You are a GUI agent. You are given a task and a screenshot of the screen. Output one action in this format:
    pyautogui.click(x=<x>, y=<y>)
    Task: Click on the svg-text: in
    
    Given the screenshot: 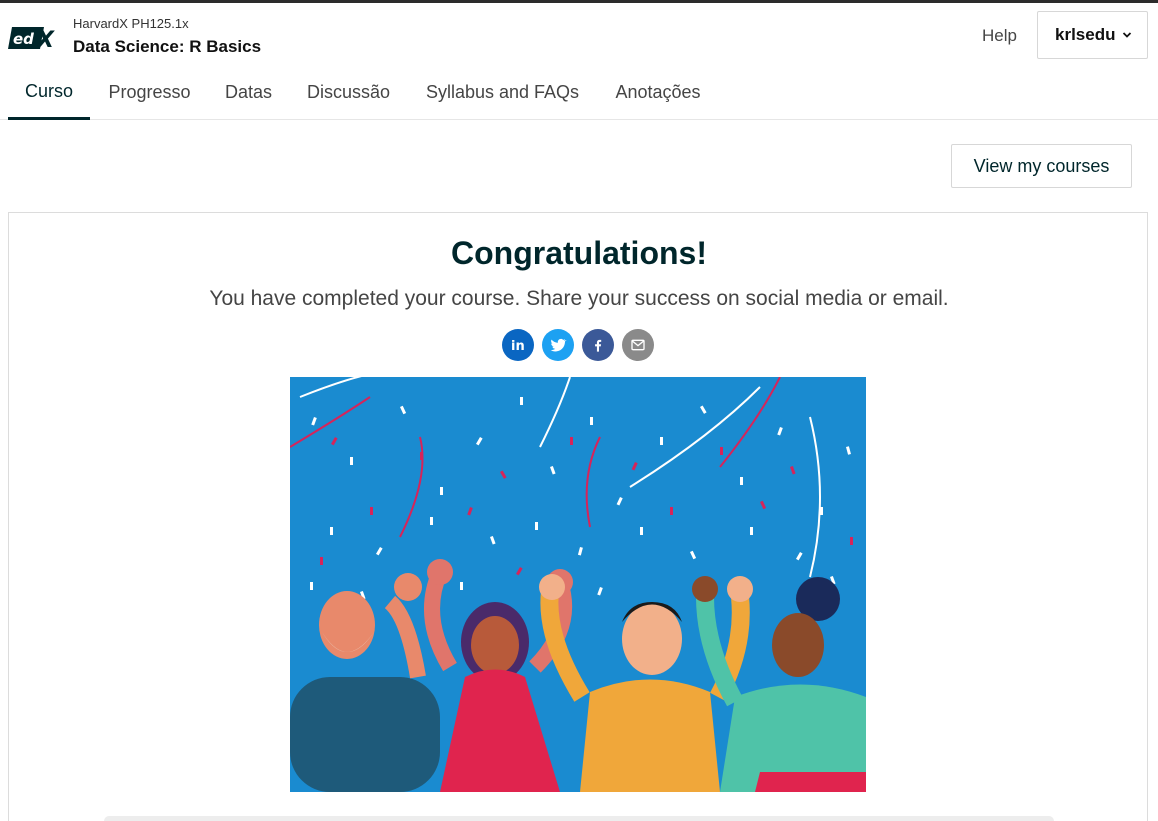 What is the action you would take?
    pyautogui.click(x=518, y=346)
    